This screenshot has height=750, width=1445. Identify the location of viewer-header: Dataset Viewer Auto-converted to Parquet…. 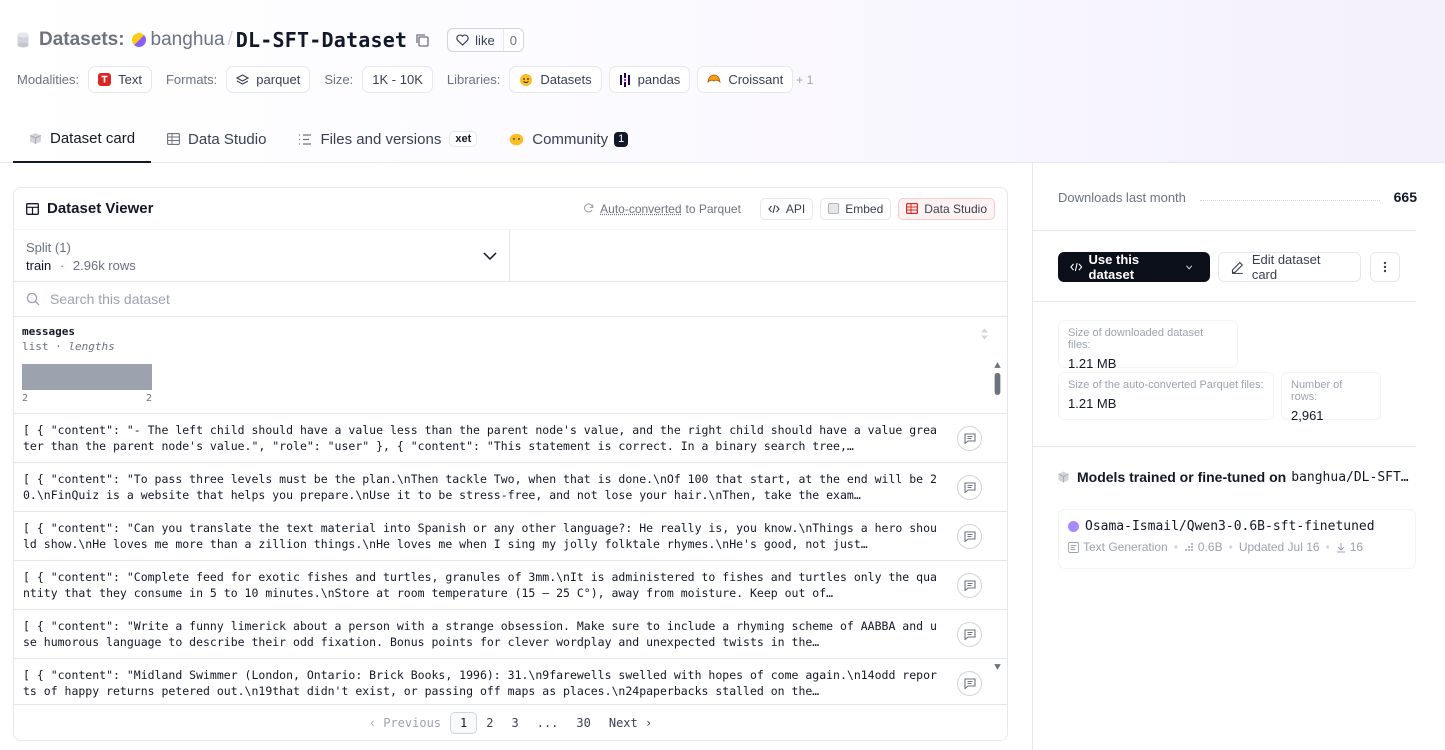
(510, 209).